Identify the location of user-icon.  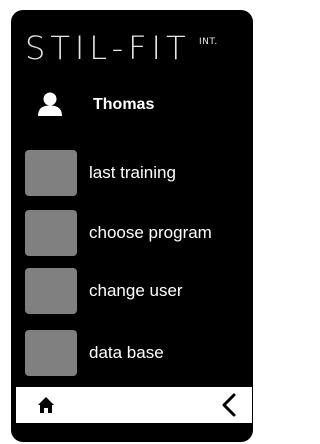
(50, 104).